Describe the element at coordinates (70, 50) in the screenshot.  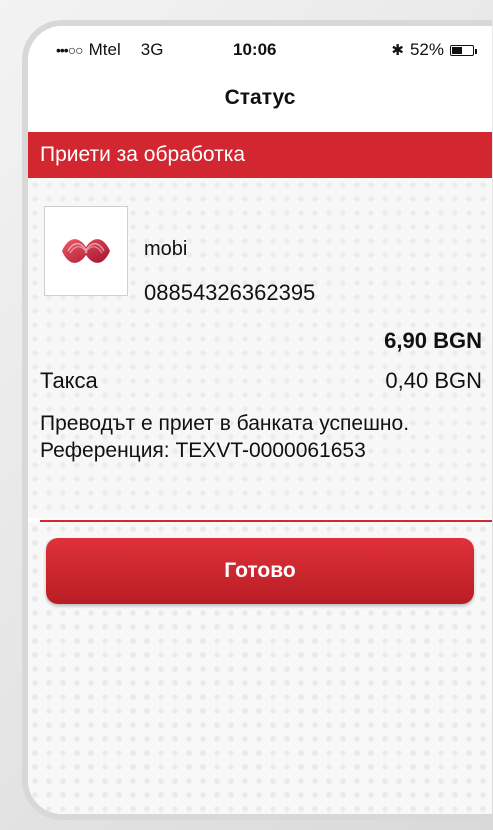
I see `signal-strength-icon: •••○○` at that location.